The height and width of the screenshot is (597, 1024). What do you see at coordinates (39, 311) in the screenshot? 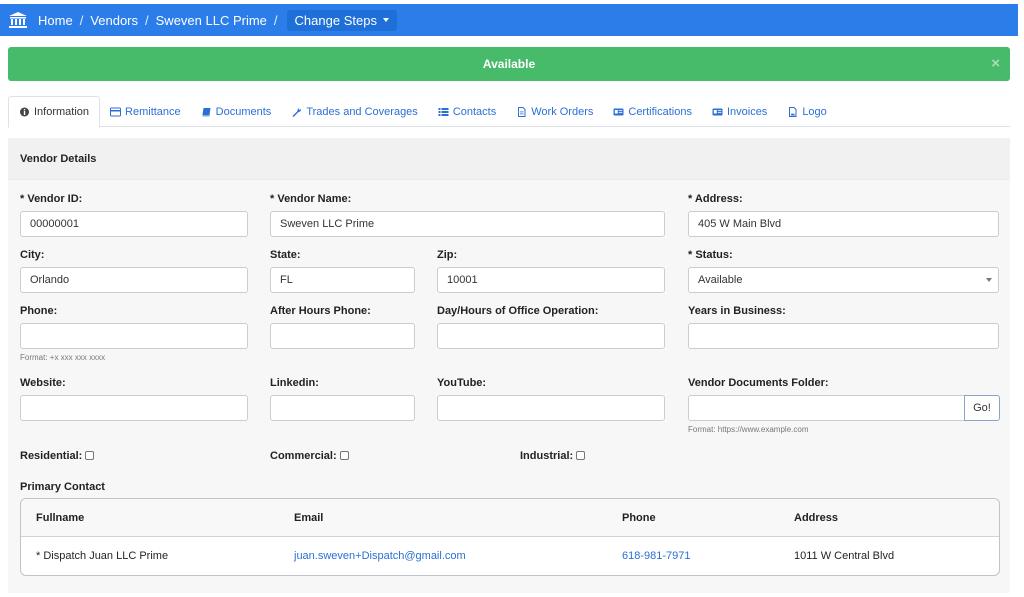
I see `phone-label: Phone:` at bounding box center [39, 311].